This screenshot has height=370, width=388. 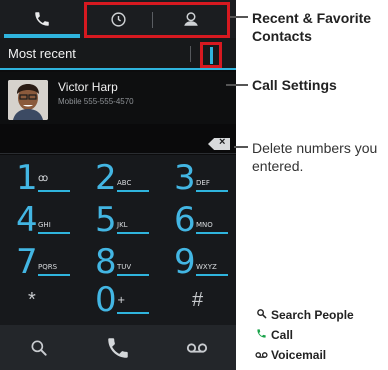 What do you see at coordinates (27, 220) in the screenshot?
I see `key-digit: 4` at bounding box center [27, 220].